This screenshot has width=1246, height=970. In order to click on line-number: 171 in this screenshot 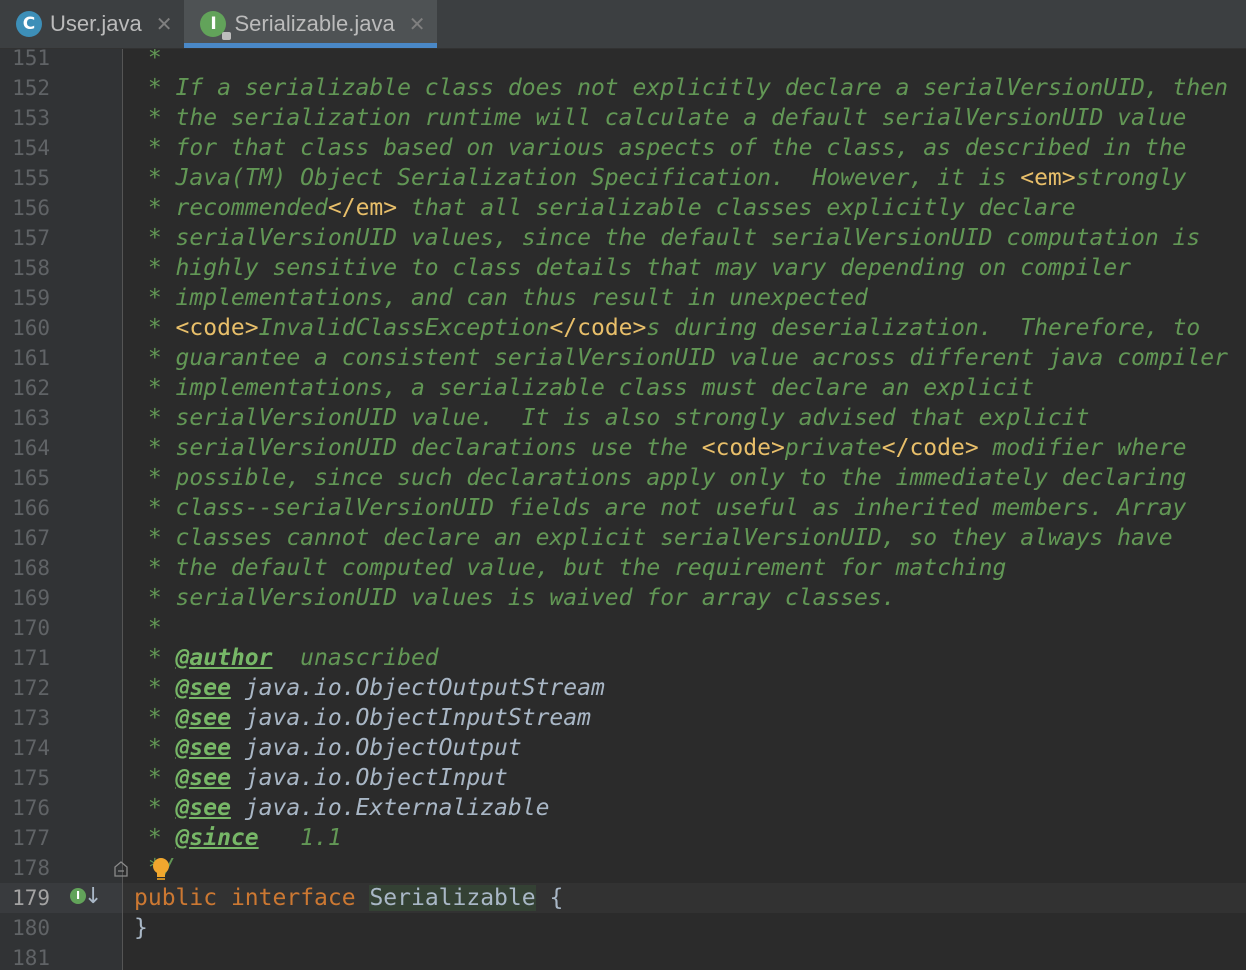, I will do `click(31, 658)`.